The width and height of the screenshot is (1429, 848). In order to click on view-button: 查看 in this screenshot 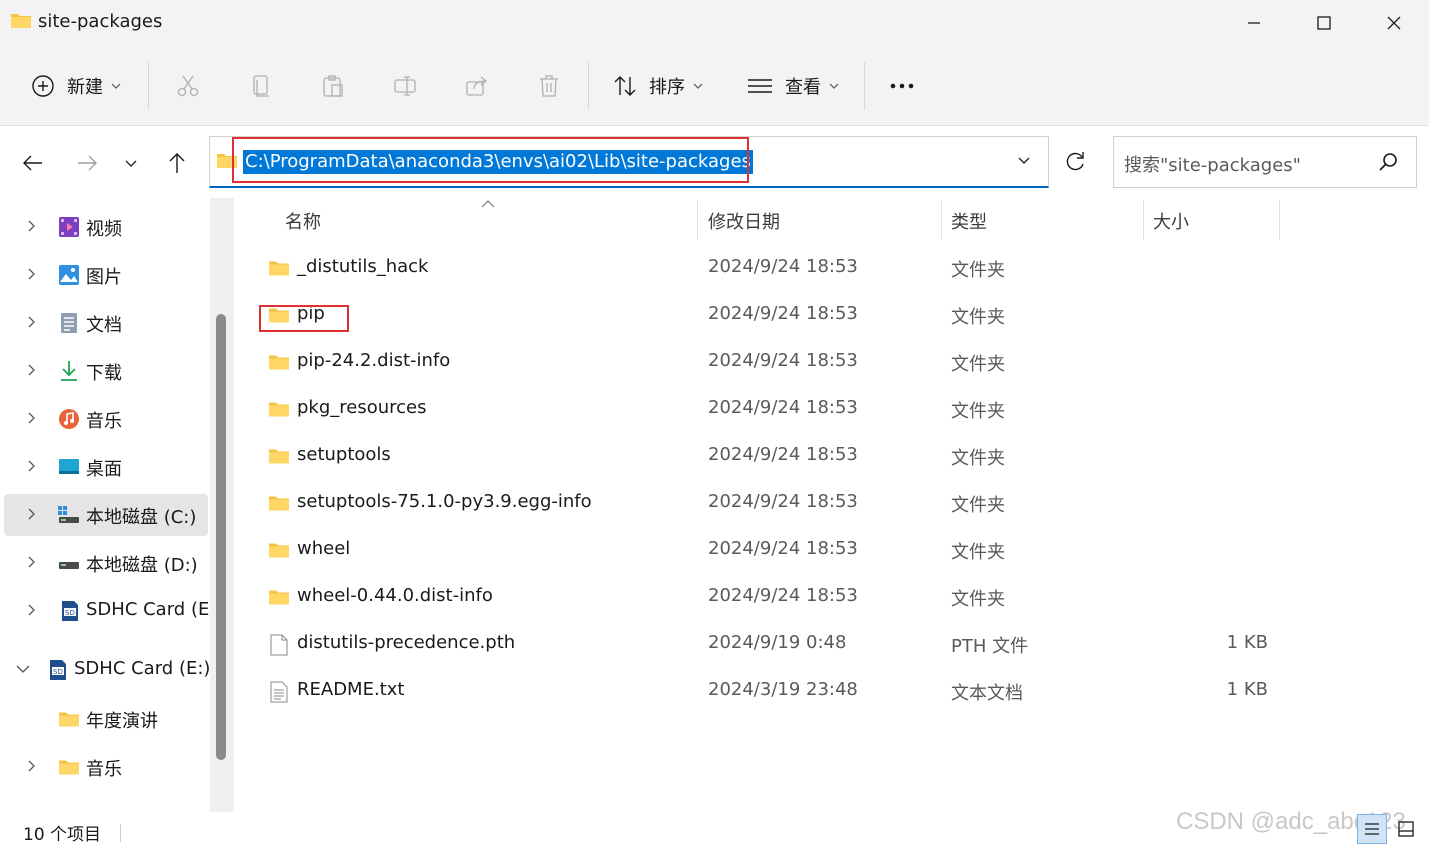, I will do `click(793, 86)`.